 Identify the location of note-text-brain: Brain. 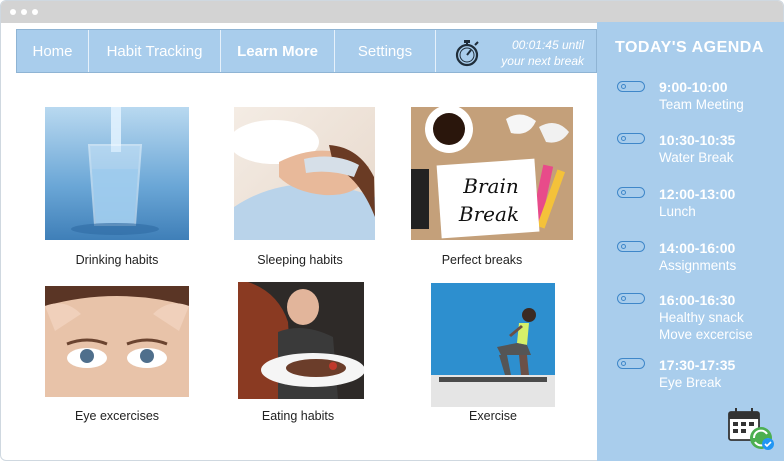
(490, 186).